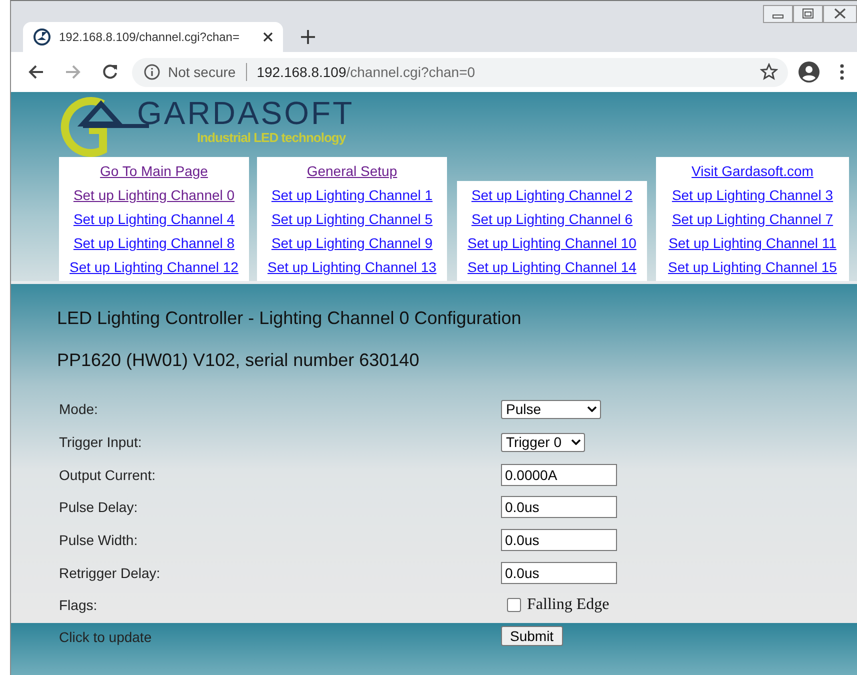 The width and height of the screenshot is (857, 675). I want to click on nav-link: Set up Lighting Channel 5, so click(352, 219).